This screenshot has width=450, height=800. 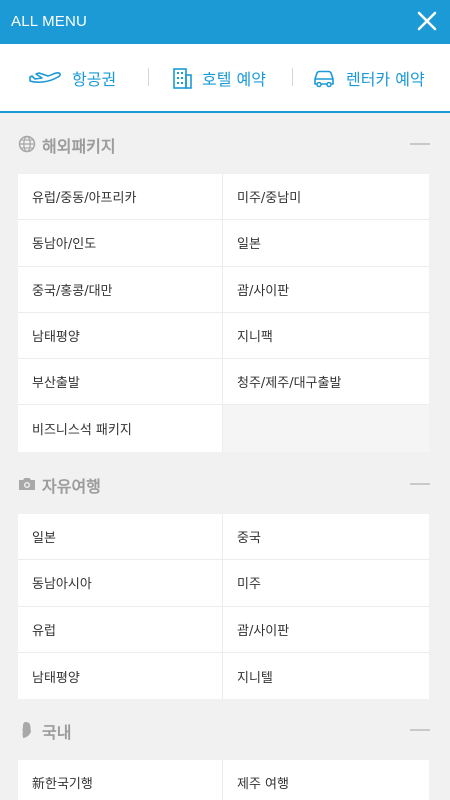 What do you see at coordinates (326, 335) in the screenshot?
I see `menu-item: 지니팩` at bounding box center [326, 335].